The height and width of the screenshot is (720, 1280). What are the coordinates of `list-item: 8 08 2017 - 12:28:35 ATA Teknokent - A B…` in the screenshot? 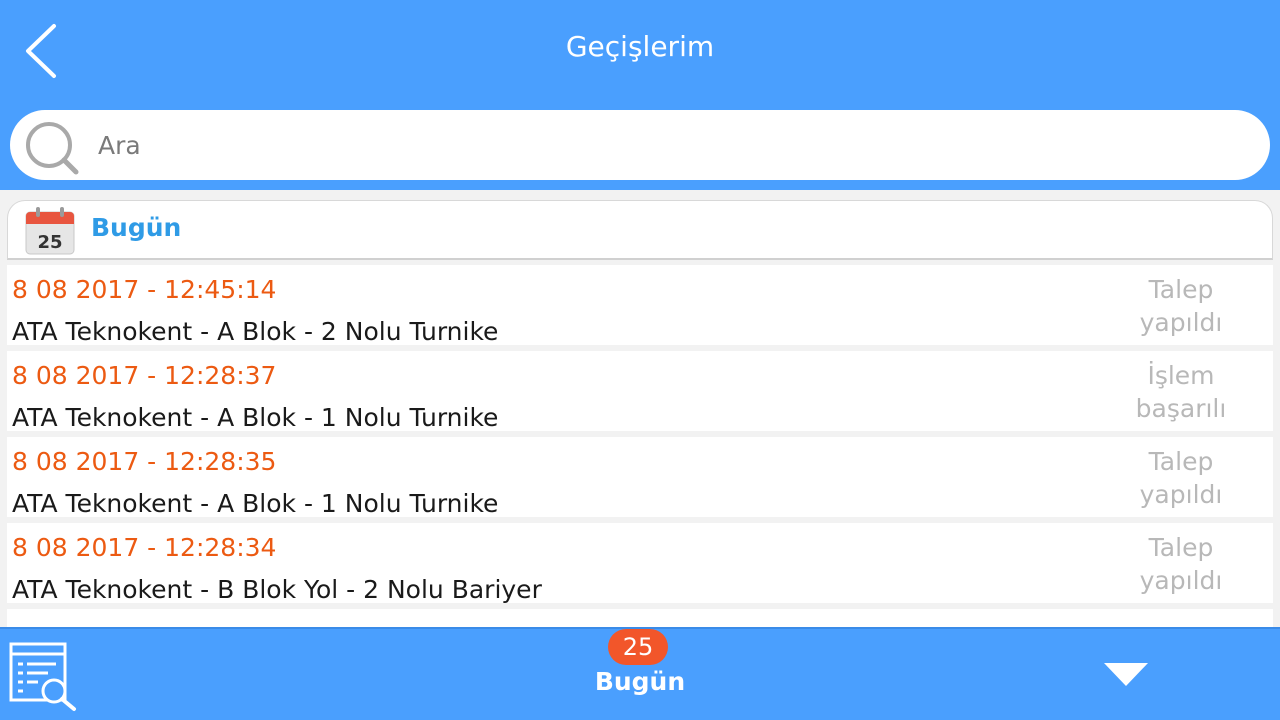 It's located at (640, 477).